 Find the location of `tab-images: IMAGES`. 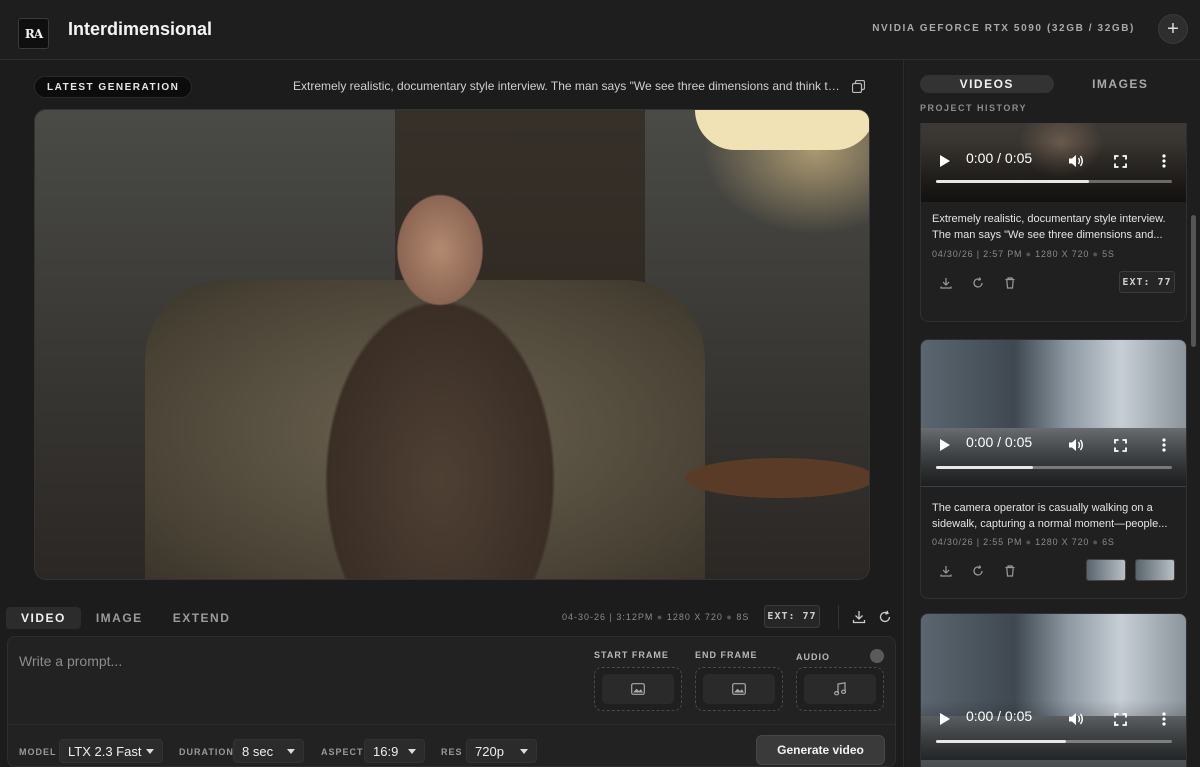

tab-images: IMAGES is located at coordinates (1121, 84).